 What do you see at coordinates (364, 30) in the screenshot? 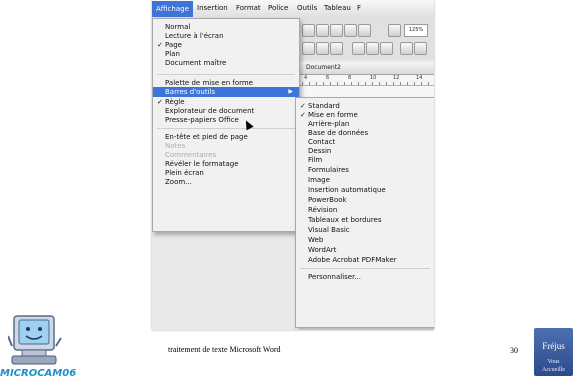
I see `show-formatting-button` at bounding box center [364, 30].